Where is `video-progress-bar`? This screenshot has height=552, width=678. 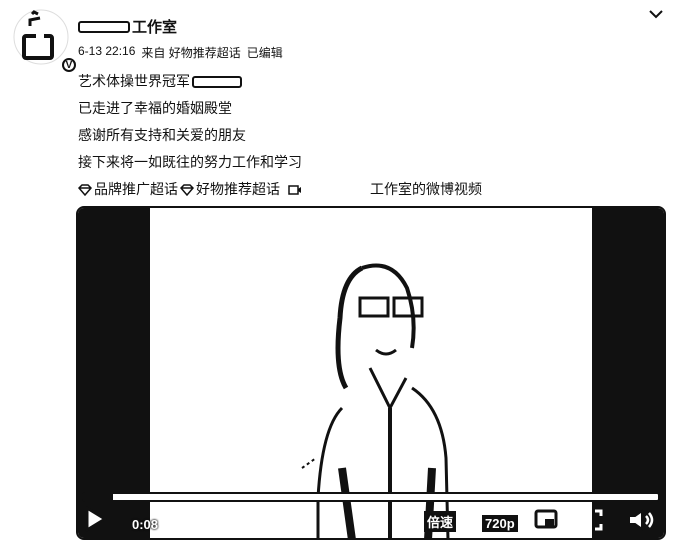 video-progress-bar is located at coordinates (371, 497).